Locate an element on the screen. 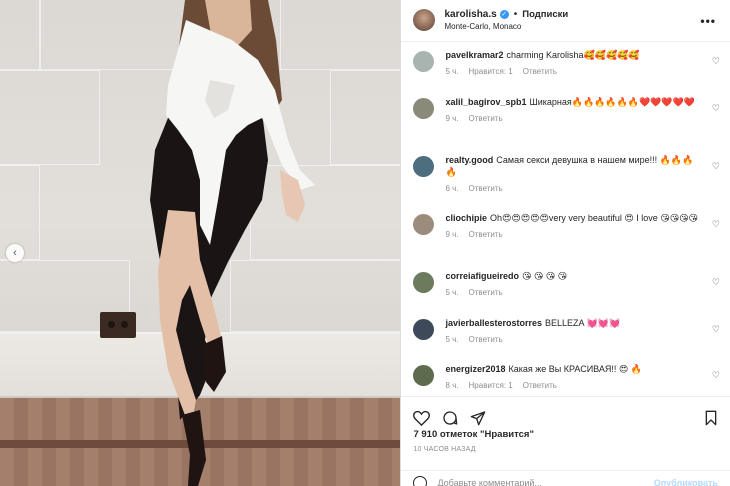 The height and width of the screenshot is (486, 730). comment-time: 6 ч. is located at coordinates (451, 188).